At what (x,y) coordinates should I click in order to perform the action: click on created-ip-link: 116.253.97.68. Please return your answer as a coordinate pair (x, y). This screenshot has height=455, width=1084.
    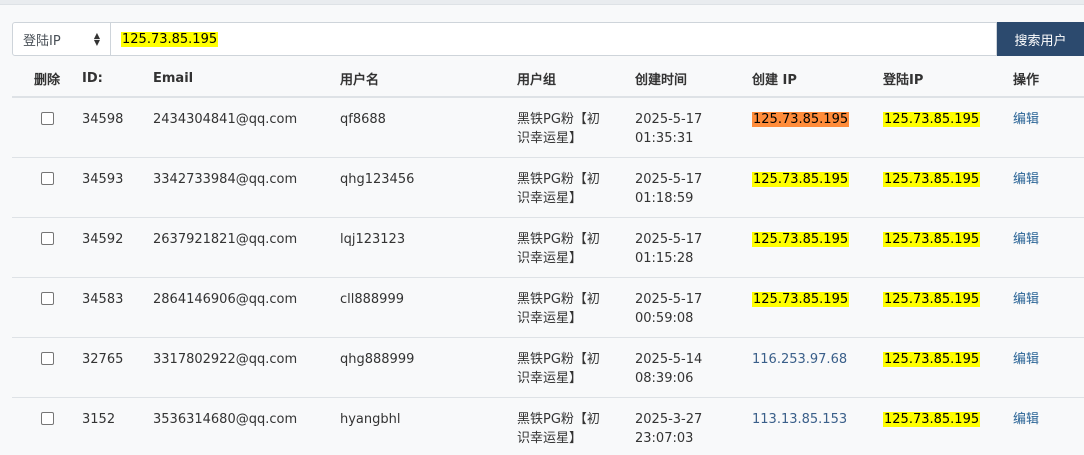
    Looking at the image, I should click on (799, 359).